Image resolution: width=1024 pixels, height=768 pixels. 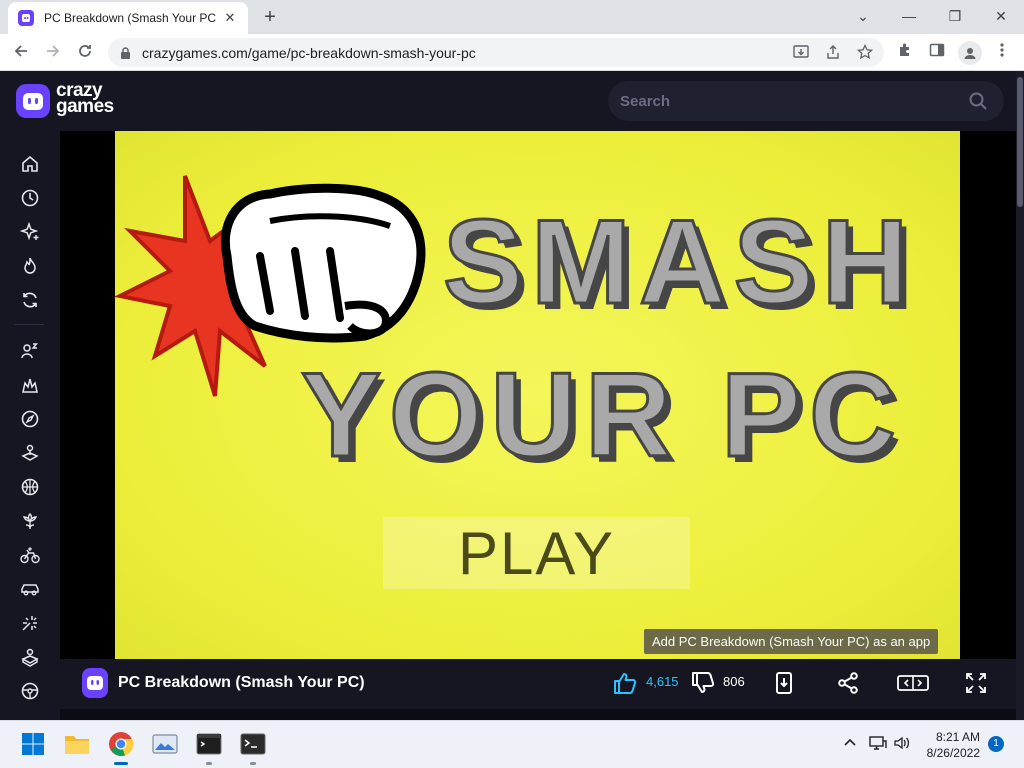 What do you see at coordinates (679, 262) in the screenshot?
I see `game-title-line-1: SMASH` at bounding box center [679, 262].